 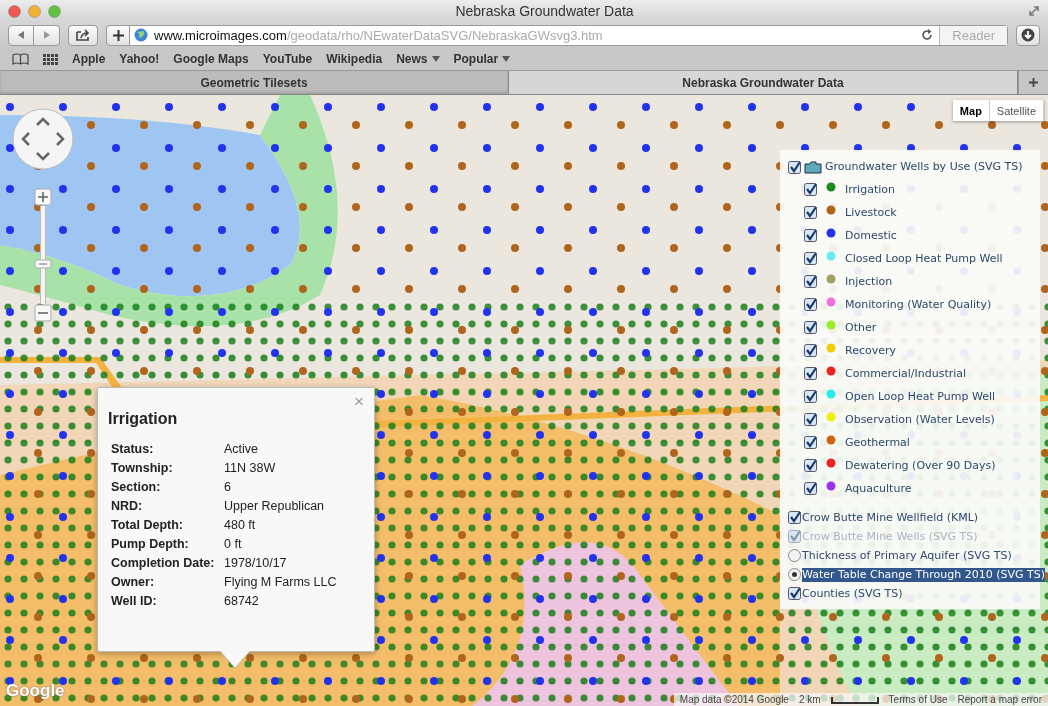 I want to click on slider-thumb, so click(x=43, y=263).